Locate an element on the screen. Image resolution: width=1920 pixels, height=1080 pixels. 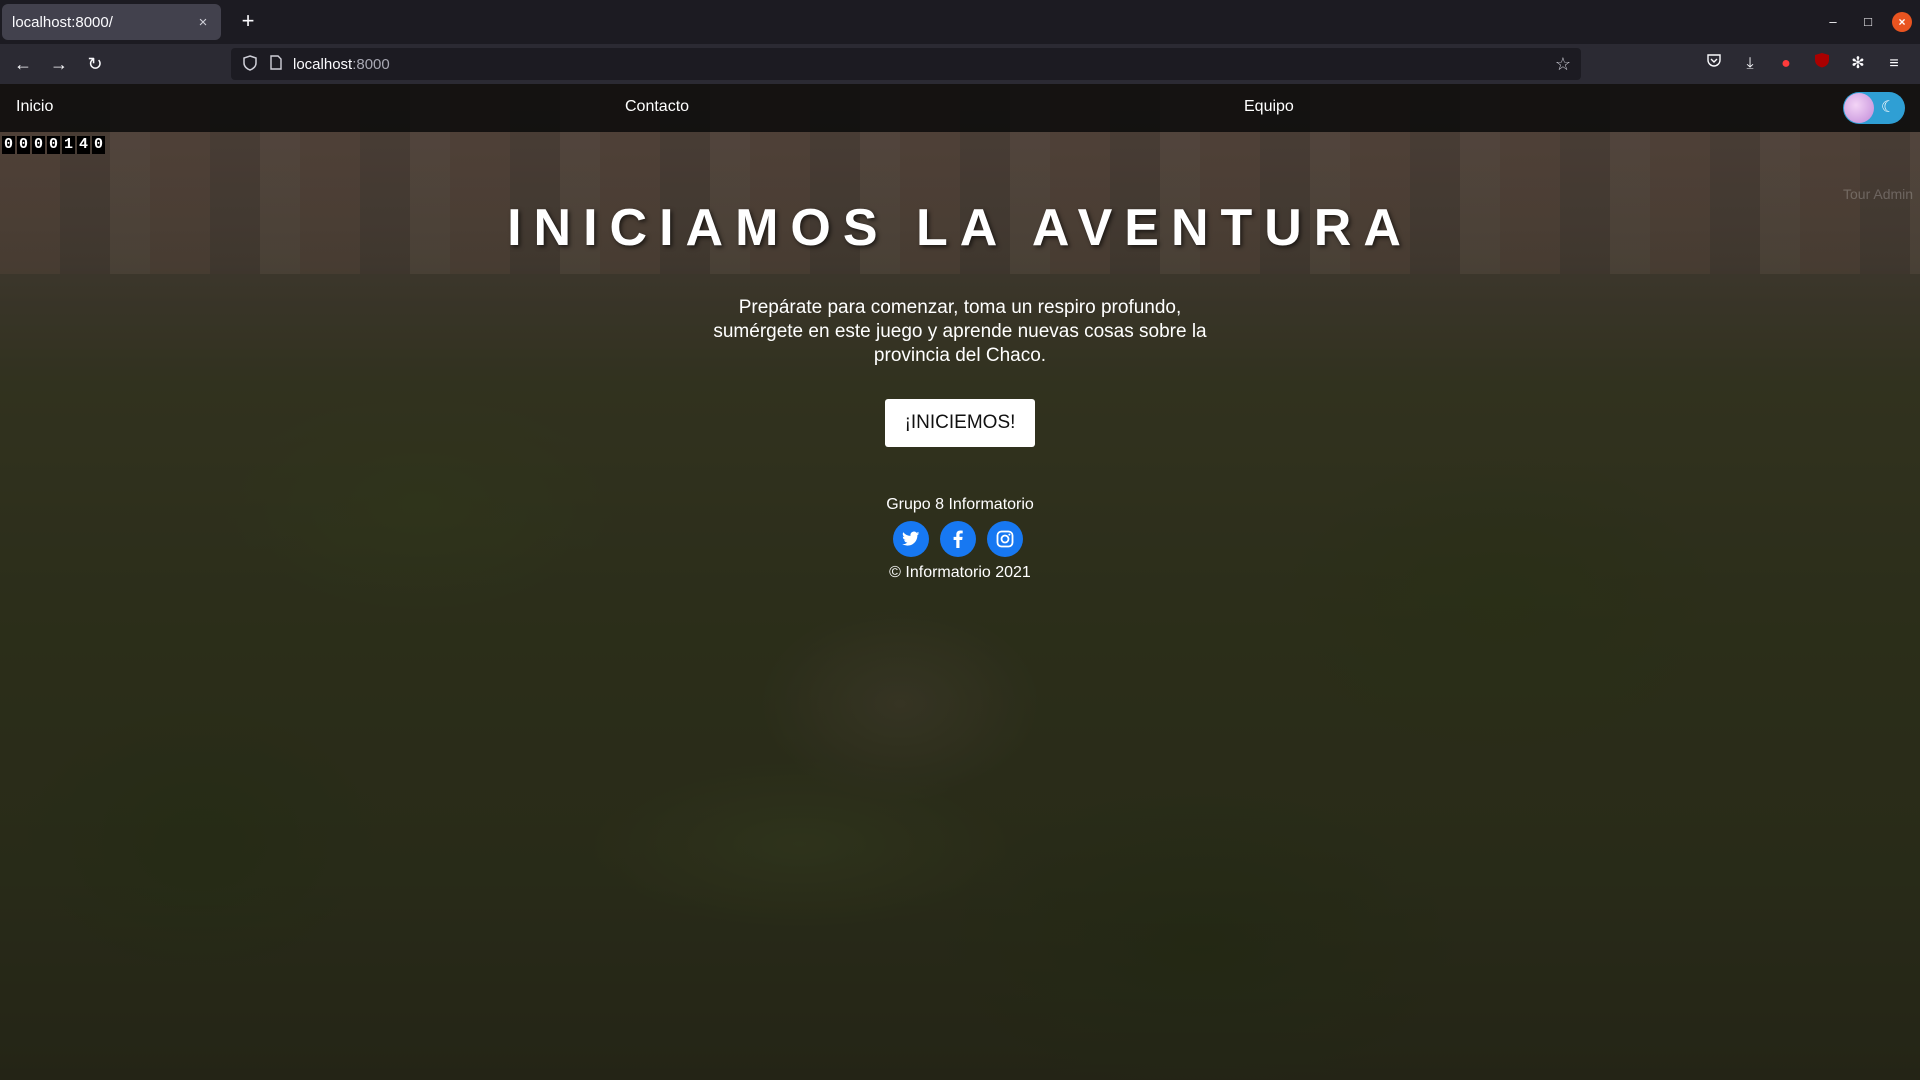
browser-toolbar: ← → ↻ localhost:8000 ☆ ⤓ ● ✻ ≡ is located at coordinates (960, 64).